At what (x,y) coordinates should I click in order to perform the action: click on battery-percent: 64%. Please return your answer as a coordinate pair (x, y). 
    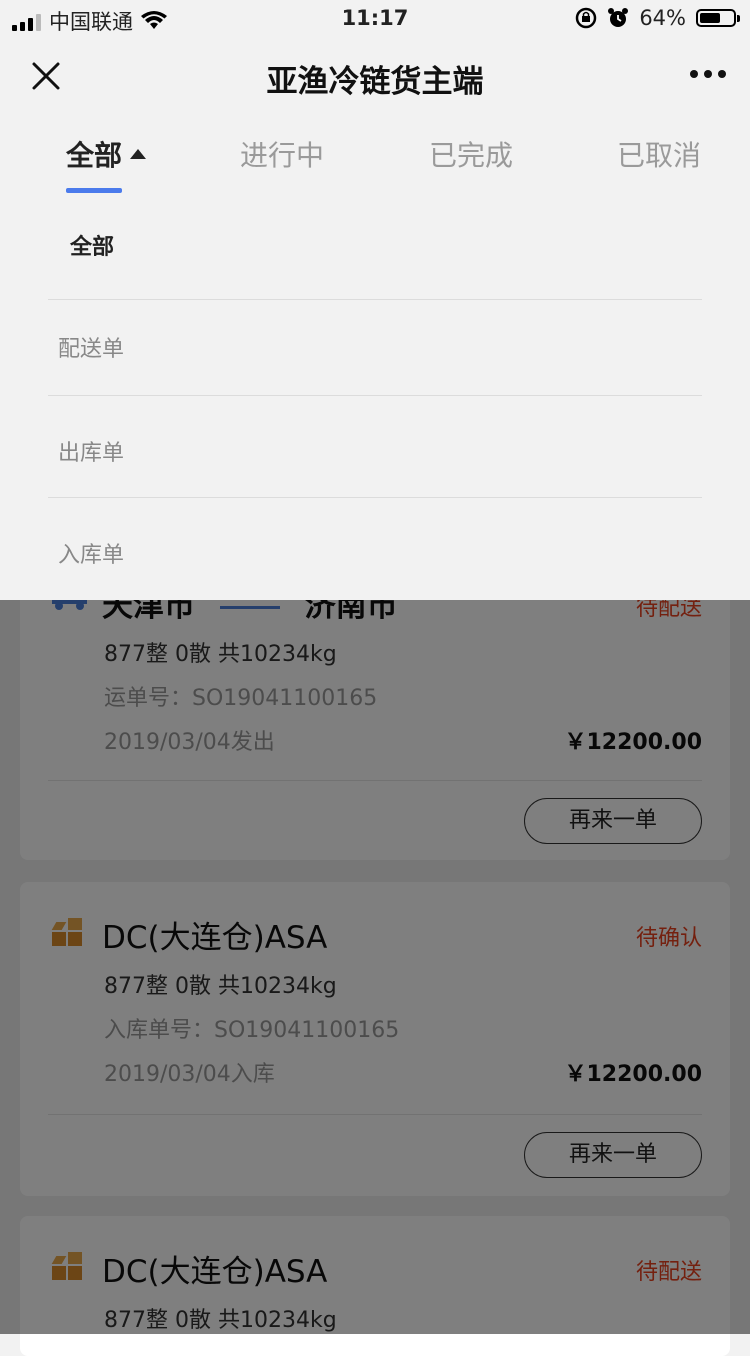
    Looking at the image, I should click on (662, 18).